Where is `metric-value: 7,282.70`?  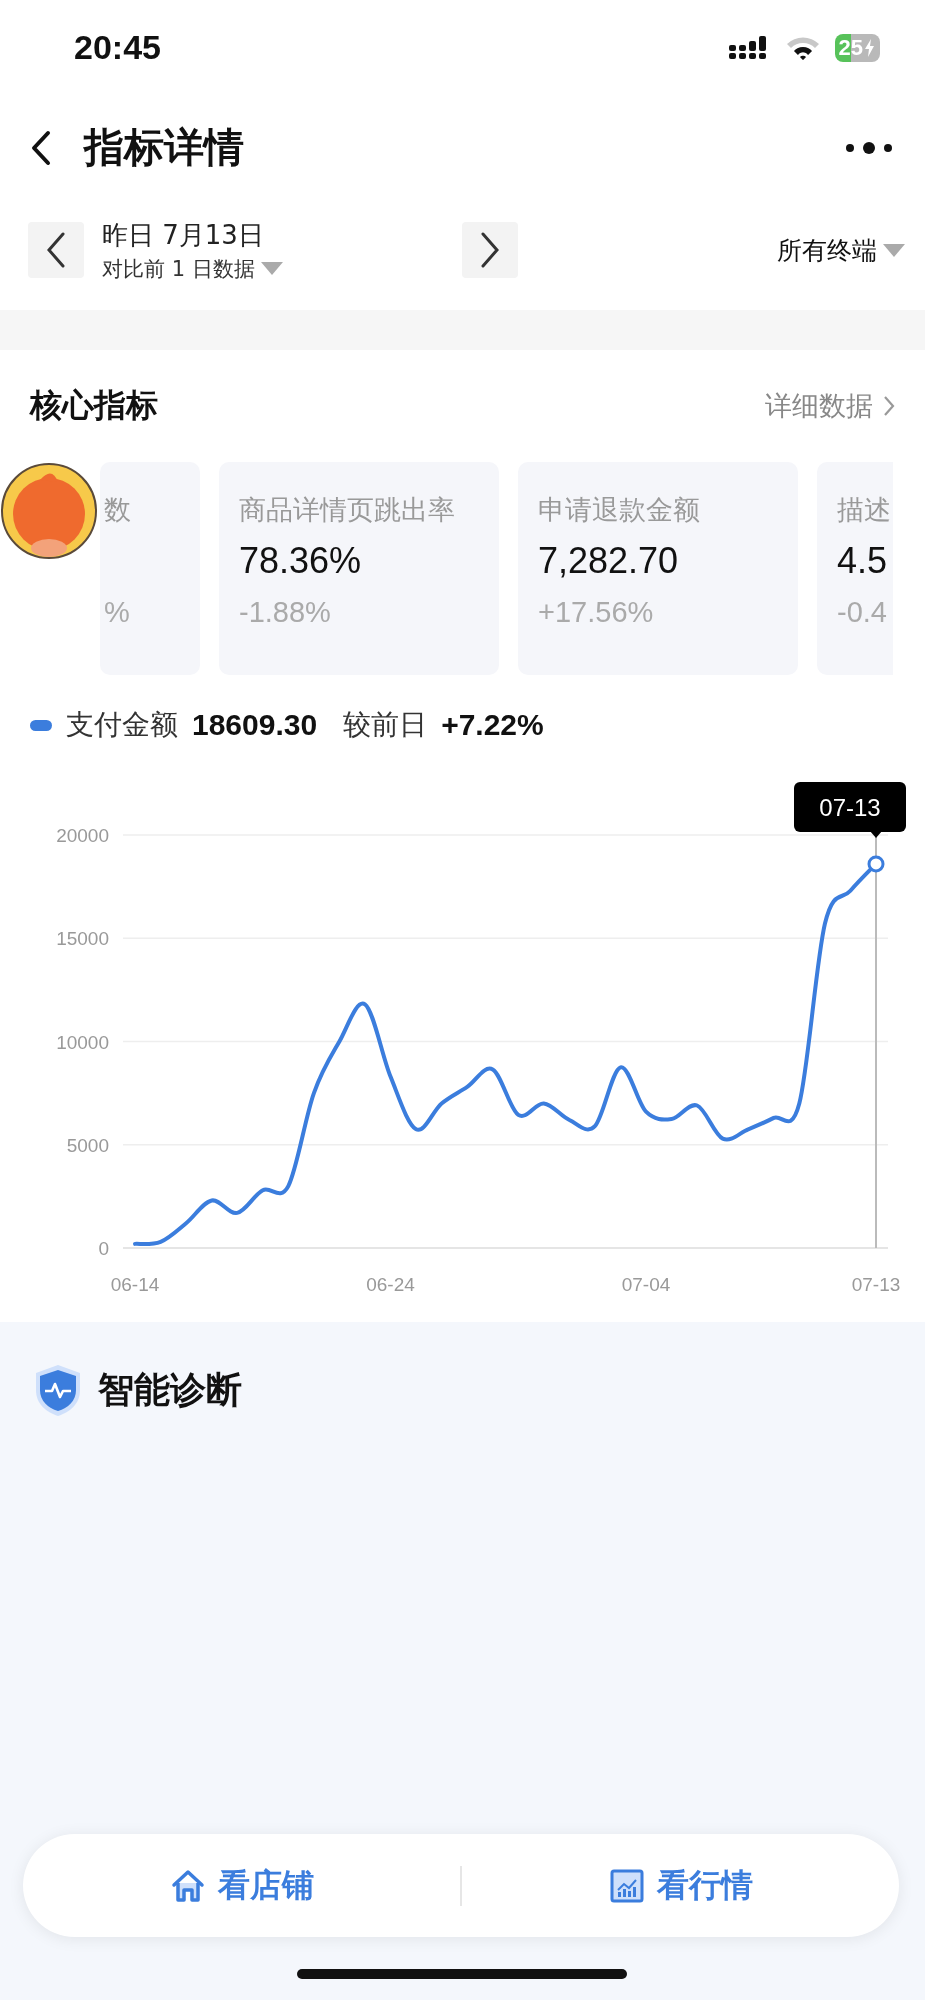
metric-value: 7,282.70 is located at coordinates (609, 561).